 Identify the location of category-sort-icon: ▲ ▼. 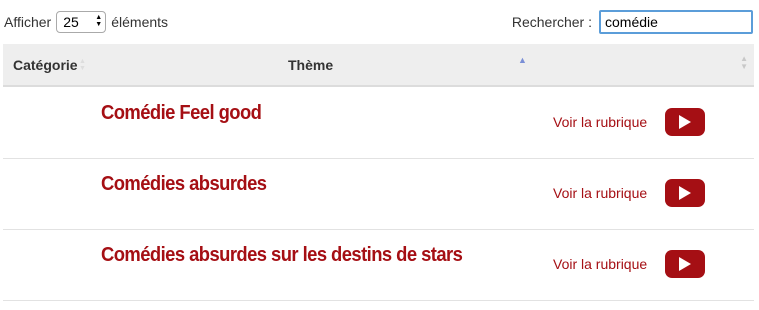
(82, 65).